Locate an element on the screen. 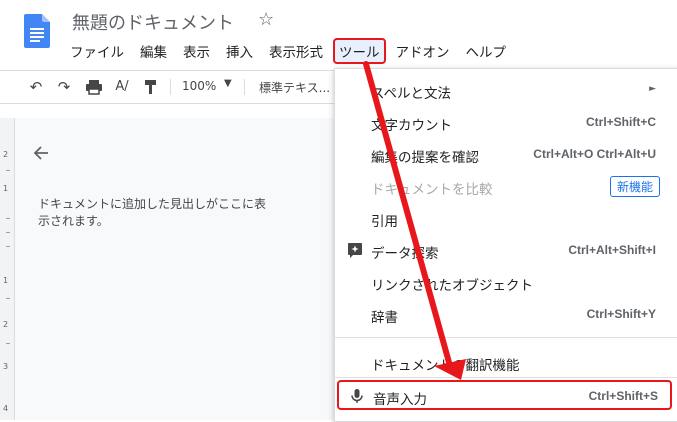  menu-bar: ファイル 編集 表示 挿入 表示形式 ツール アドオン ヘルプ is located at coordinates (288, 51).